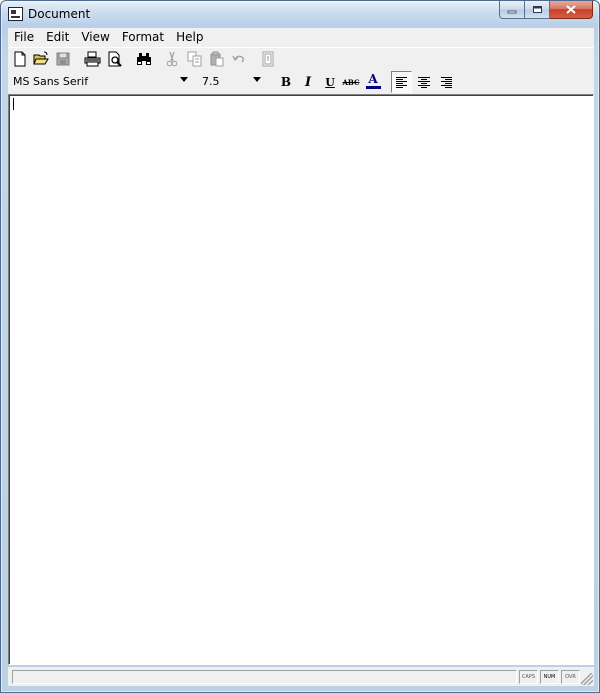  I want to click on print-icon, so click(92, 59).